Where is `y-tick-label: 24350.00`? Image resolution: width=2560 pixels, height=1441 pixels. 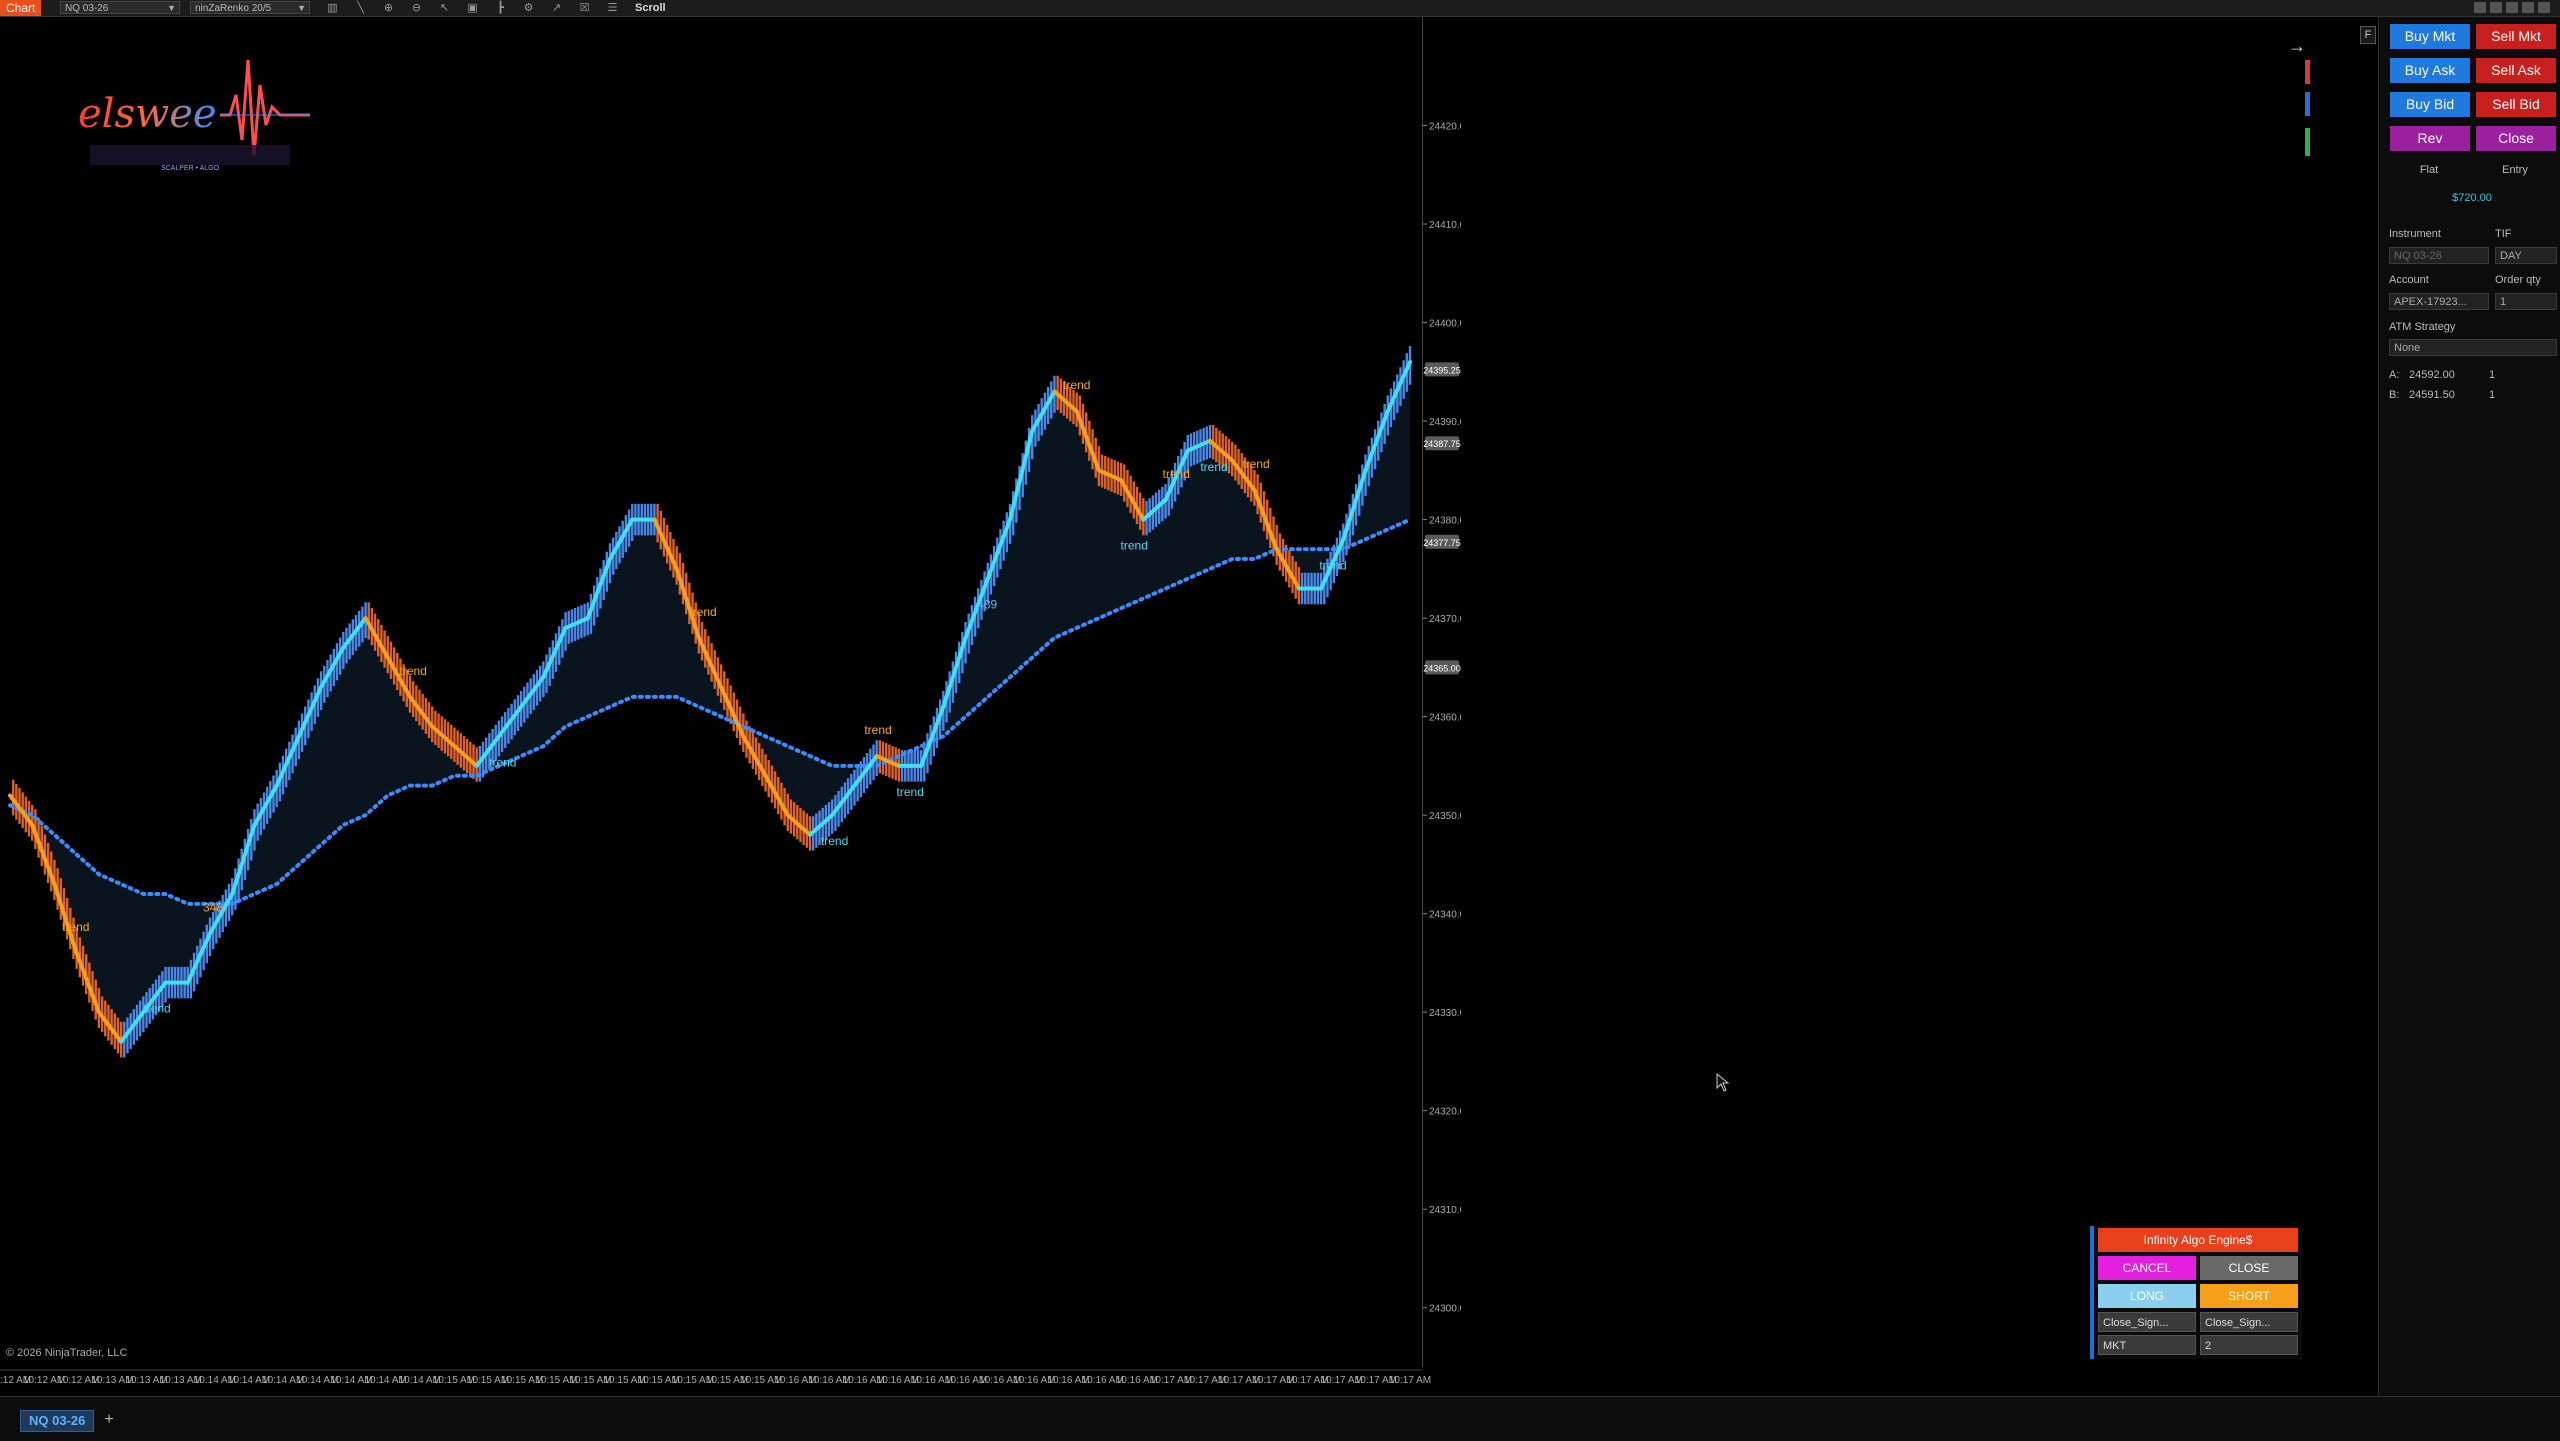
y-tick-label: 24350.00 is located at coordinates (1445, 816).